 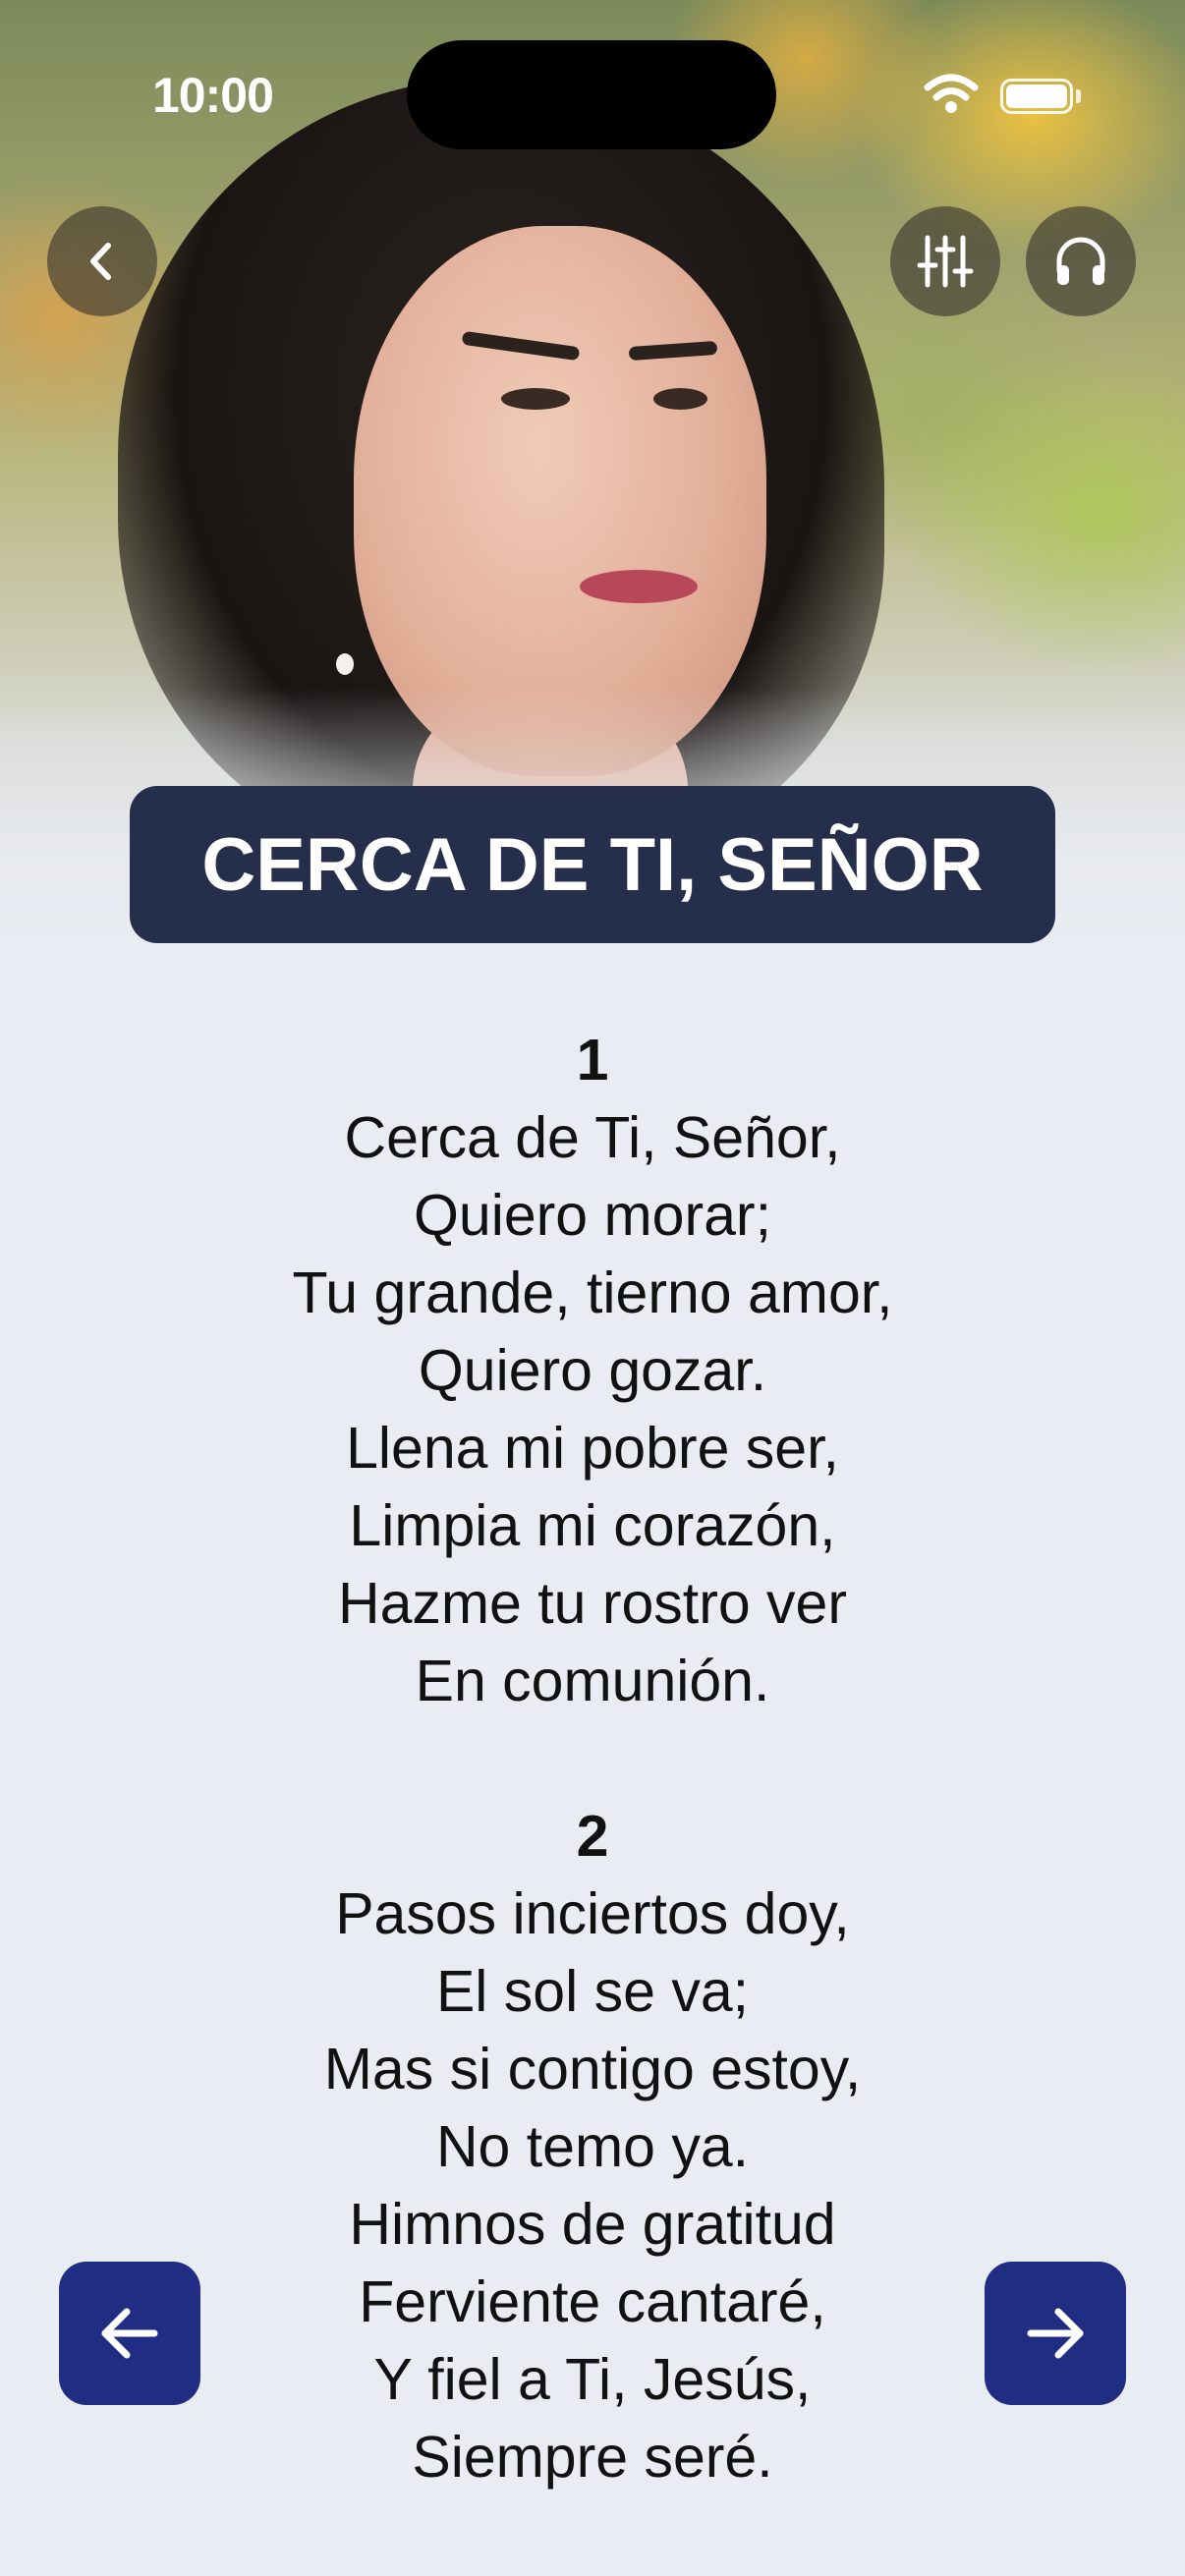 What do you see at coordinates (592, 1448) in the screenshot?
I see `lyric-line: Llena mi pobre ser,` at bounding box center [592, 1448].